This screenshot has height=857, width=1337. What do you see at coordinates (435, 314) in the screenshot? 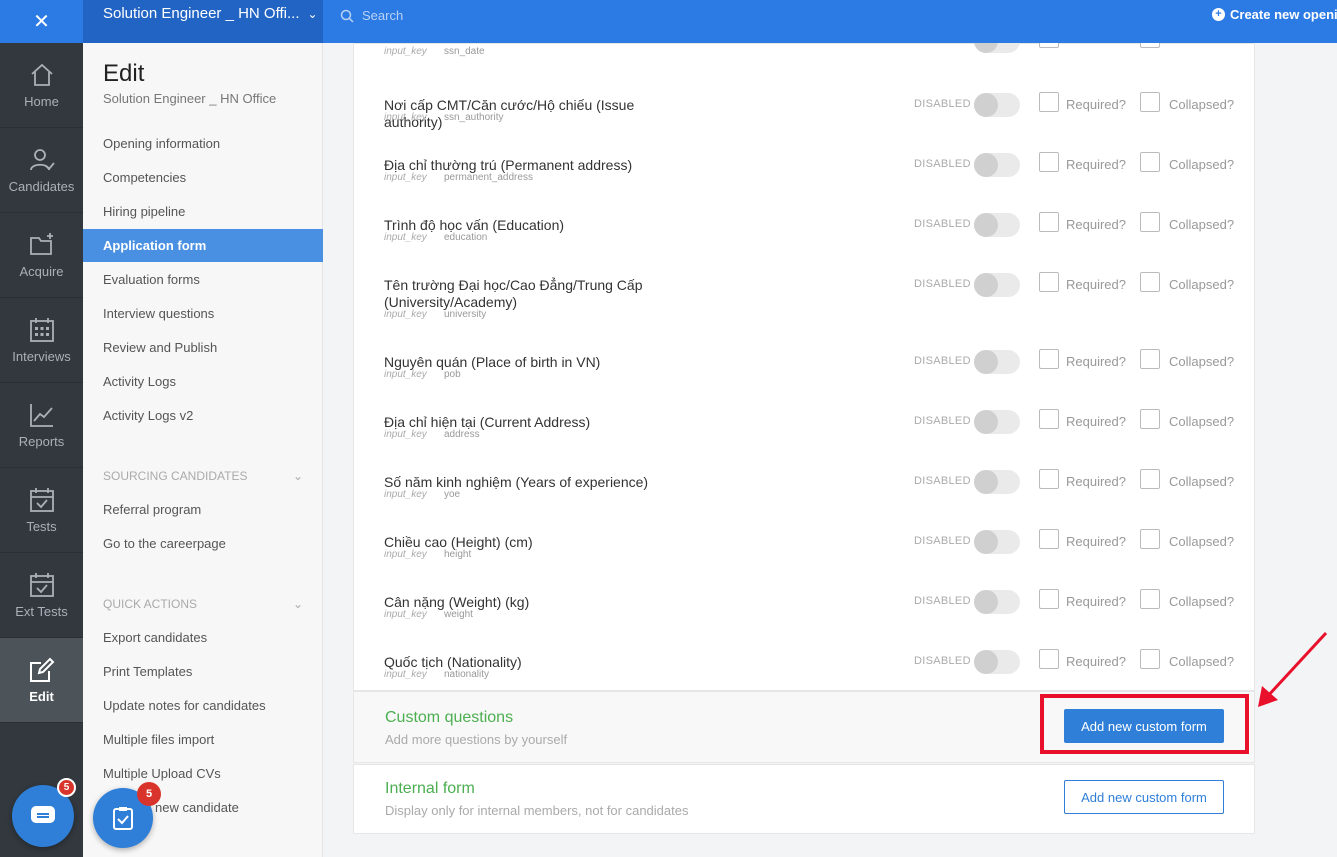
I see `field-key: input_key university` at bounding box center [435, 314].